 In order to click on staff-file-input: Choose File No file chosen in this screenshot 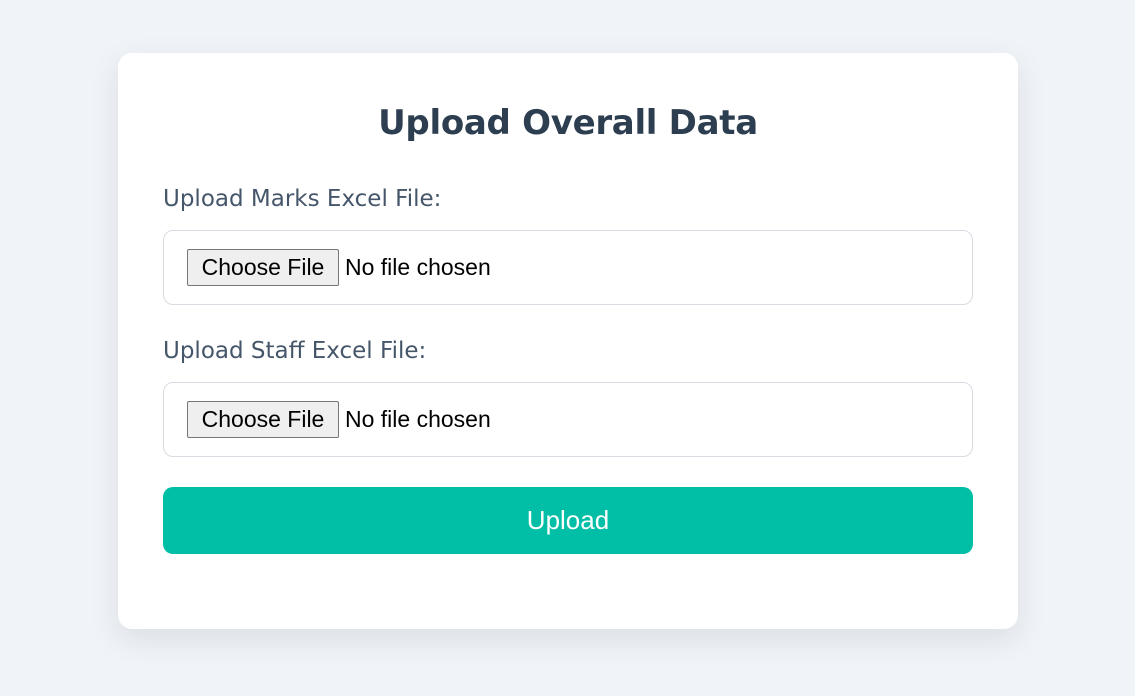, I will do `click(568, 419)`.